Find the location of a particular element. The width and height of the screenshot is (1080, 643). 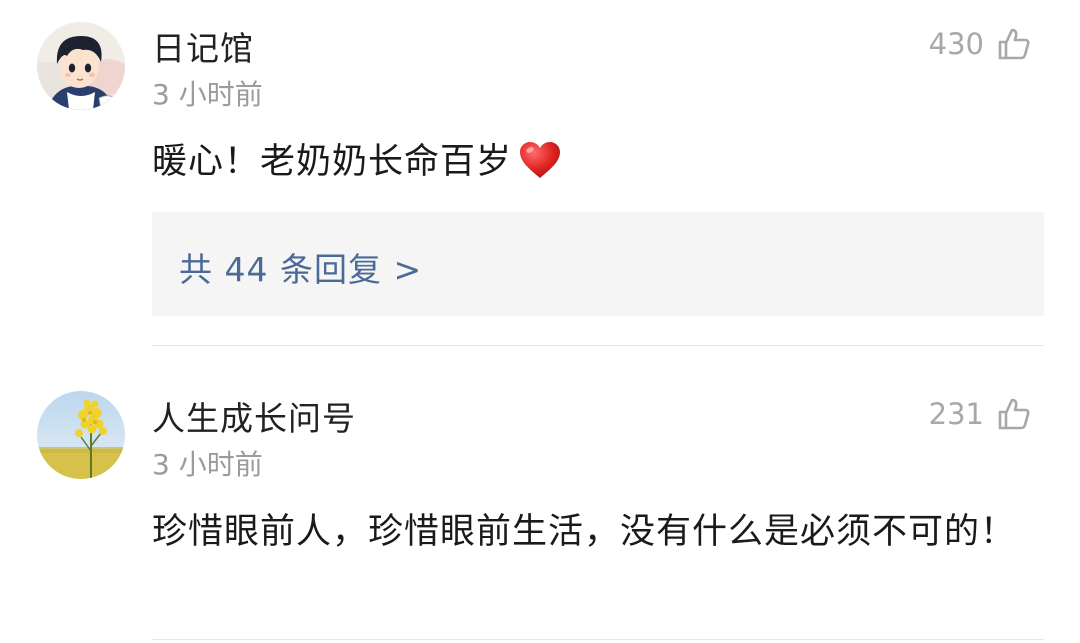

avatar-cartoon-boy-image is located at coordinates (81, 66).